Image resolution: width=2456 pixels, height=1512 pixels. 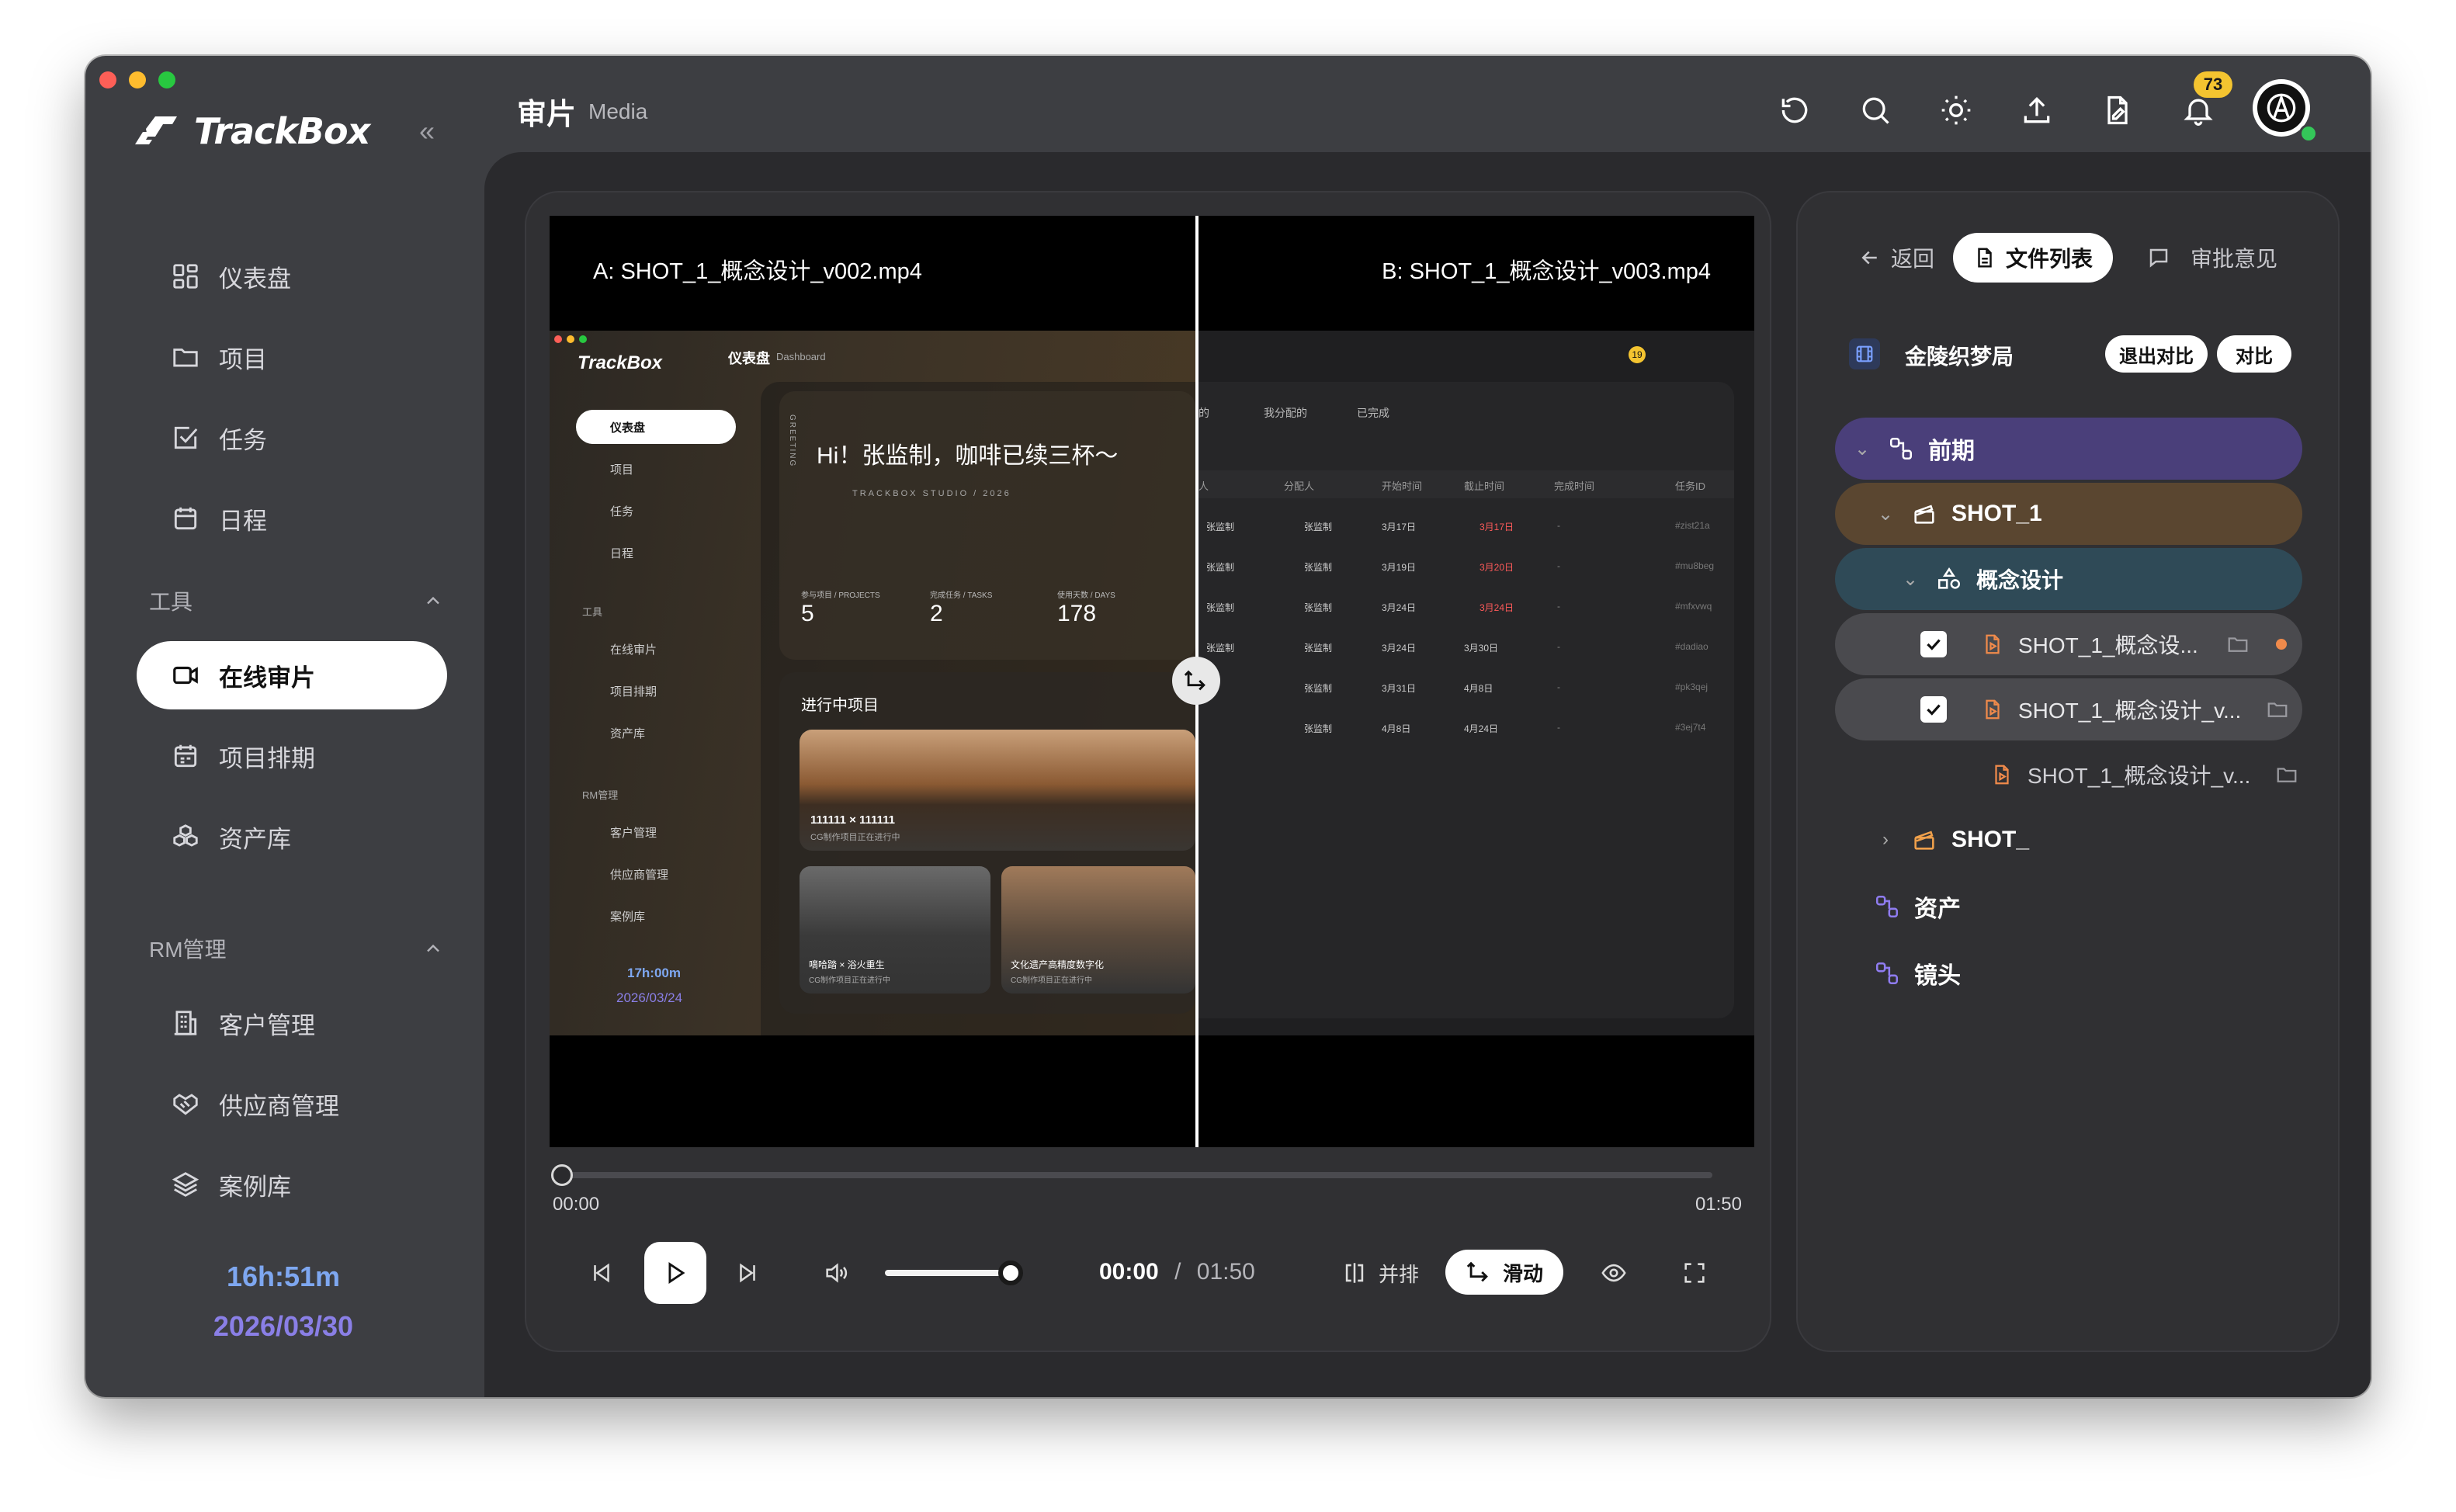 What do you see at coordinates (2068, 579) in the screenshot?
I see `tree-node-concept: ⌄ 概念设计` at bounding box center [2068, 579].